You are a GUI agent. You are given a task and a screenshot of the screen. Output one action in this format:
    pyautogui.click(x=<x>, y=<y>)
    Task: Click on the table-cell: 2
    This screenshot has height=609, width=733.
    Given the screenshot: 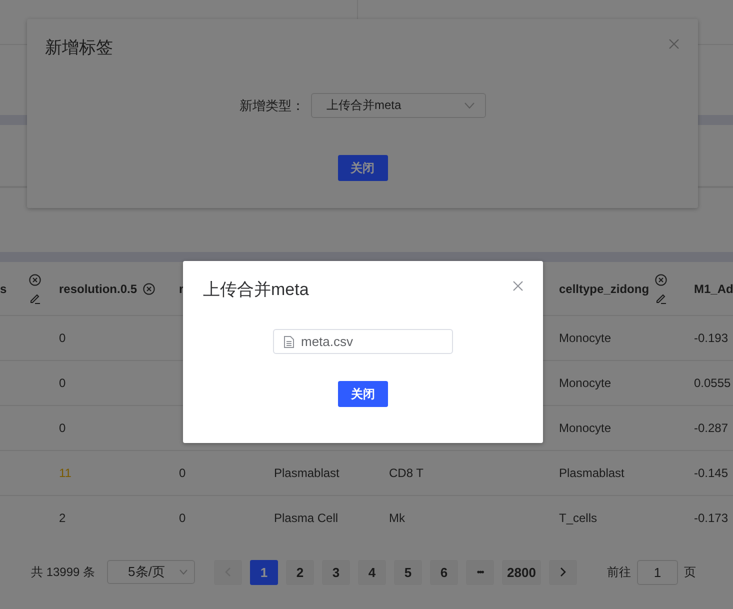 What is the action you would take?
    pyautogui.click(x=62, y=518)
    